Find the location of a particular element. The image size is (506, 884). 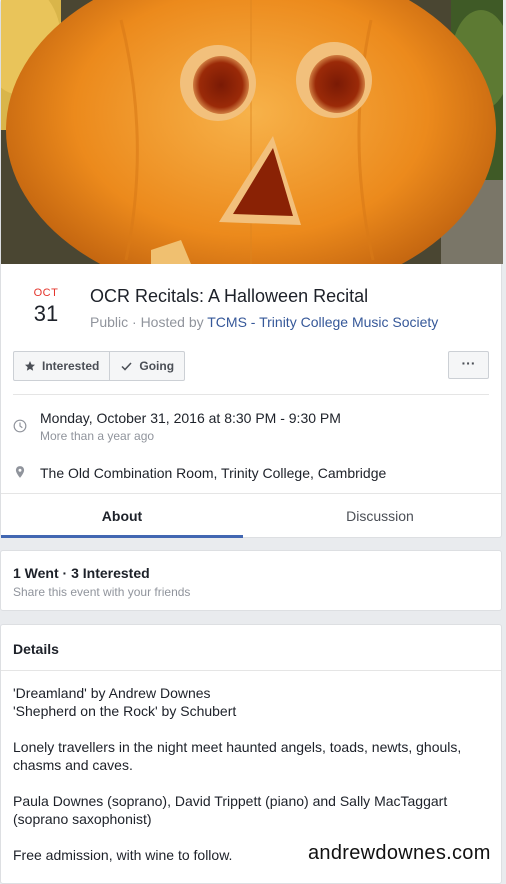

going-button: Going is located at coordinates (146, 366).